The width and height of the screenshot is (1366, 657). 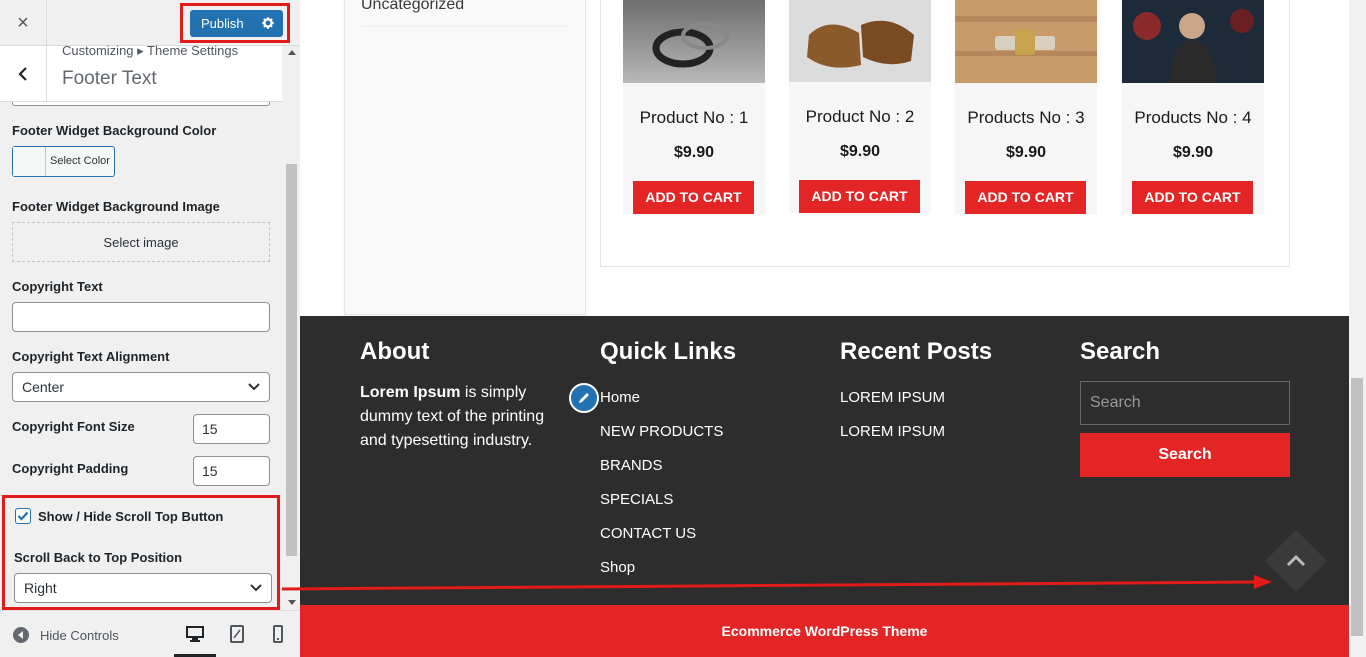 What do you see at coordinates (116, 206) in the screenshot?
I see `widget-bg-image-label: Footer Widget Background Image` at bounding box center [116, 206].